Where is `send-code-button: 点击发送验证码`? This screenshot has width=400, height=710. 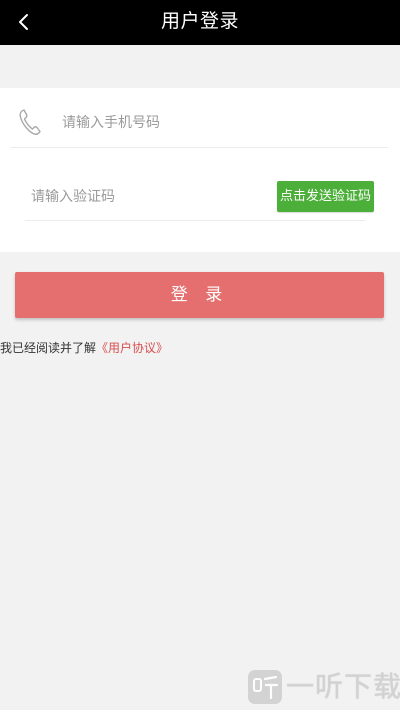 send-code-button: 点击发送验证码 is located at coordinates (325, 196).